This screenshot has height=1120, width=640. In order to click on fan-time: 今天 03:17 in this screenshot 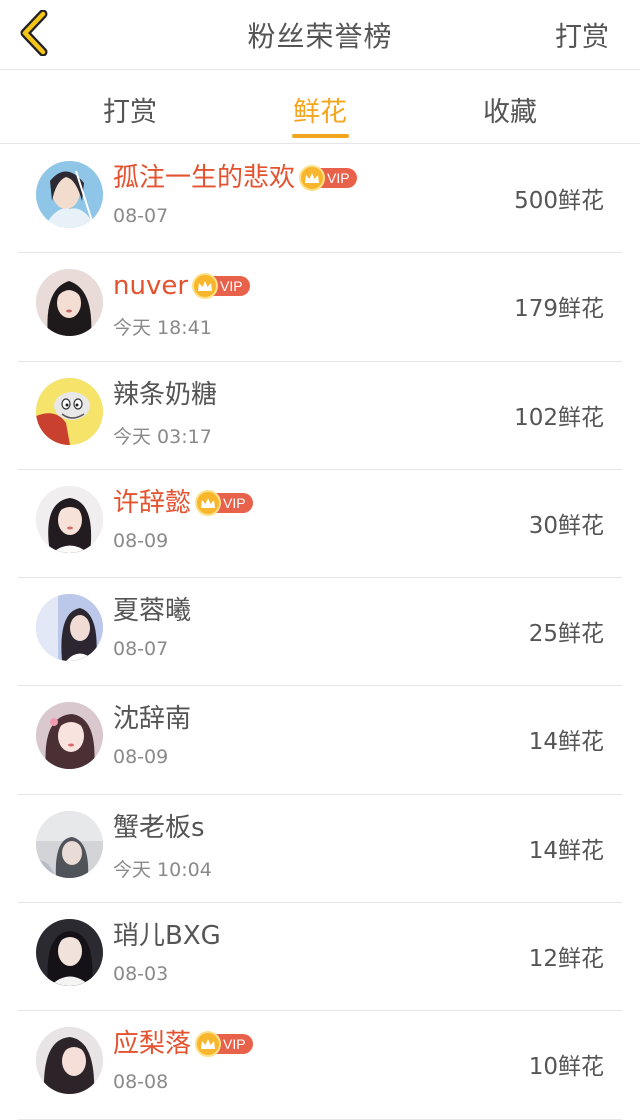, I will do `click(162, 436)`.